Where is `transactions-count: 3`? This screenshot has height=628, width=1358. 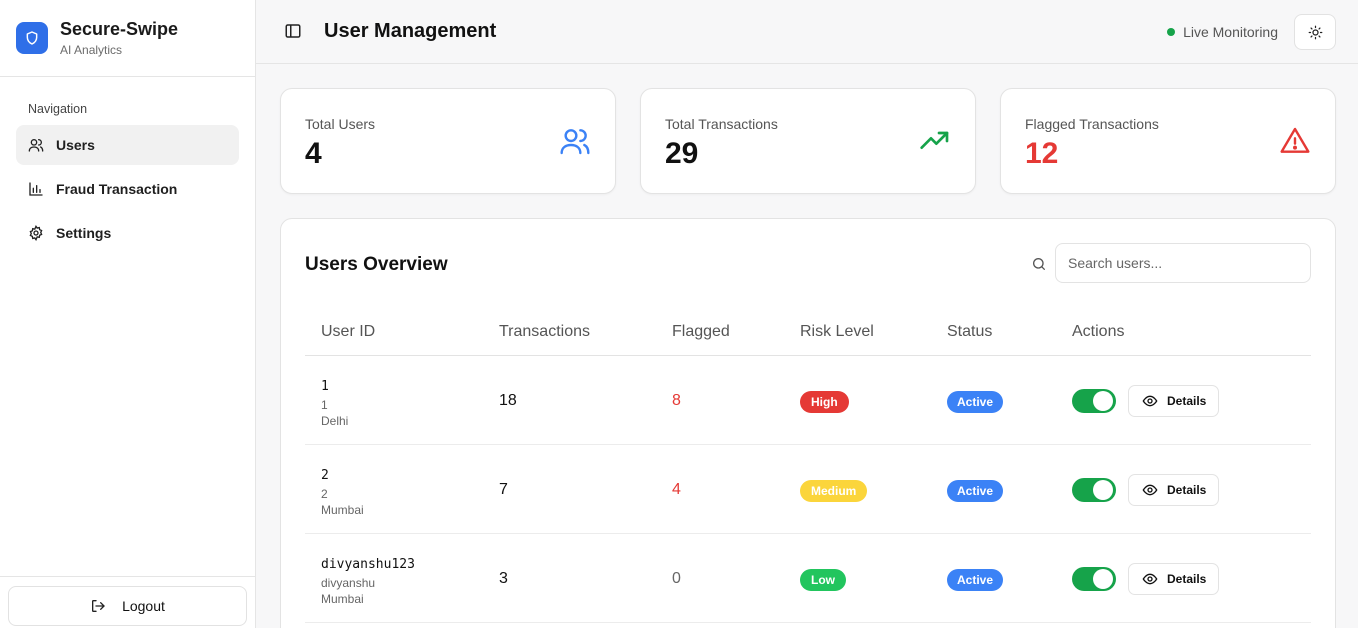 transactions-count: 3 is located at coordinates (503, 578).